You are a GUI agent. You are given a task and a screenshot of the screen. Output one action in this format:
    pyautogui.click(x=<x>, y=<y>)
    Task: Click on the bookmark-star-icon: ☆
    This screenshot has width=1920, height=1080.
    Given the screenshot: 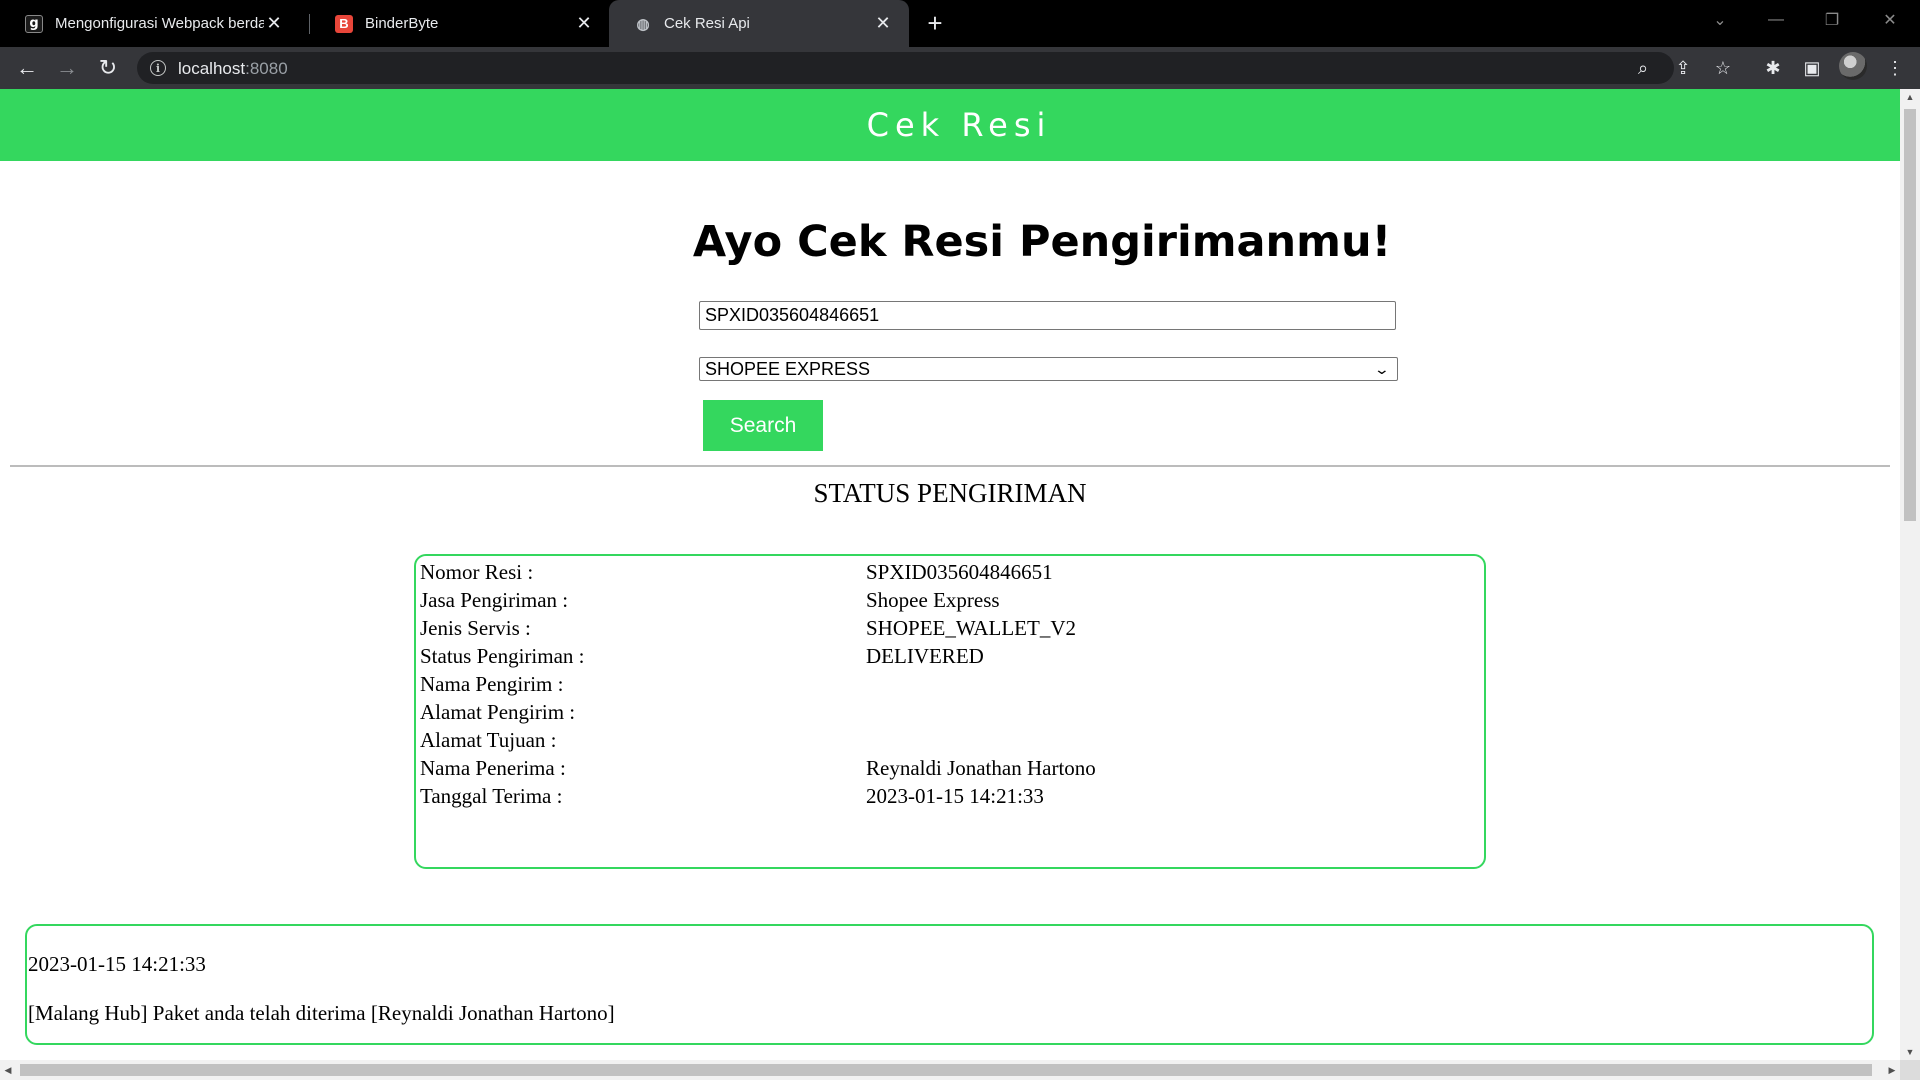 What is the action you would take?
    pyautogui.click(x=1723, y=68)
    